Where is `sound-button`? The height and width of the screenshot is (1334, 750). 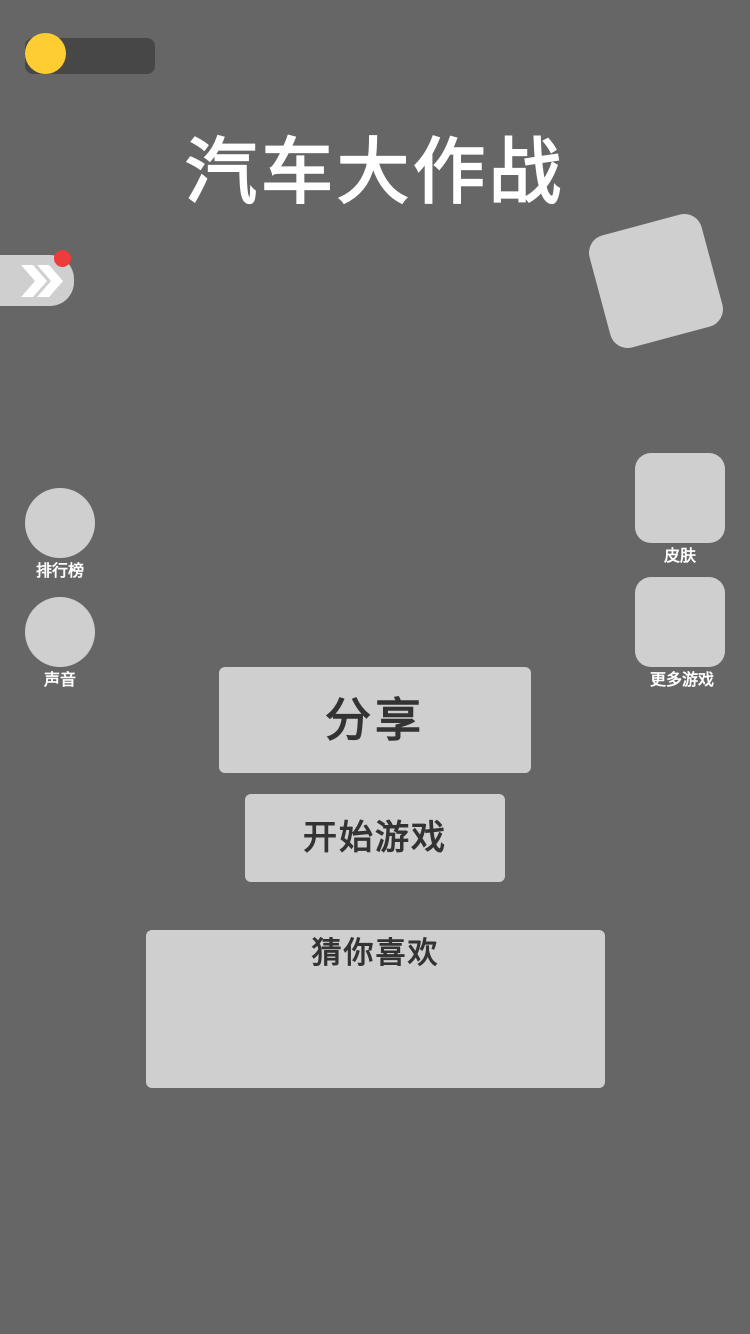
sound-button is located at coordinates (60, 632).